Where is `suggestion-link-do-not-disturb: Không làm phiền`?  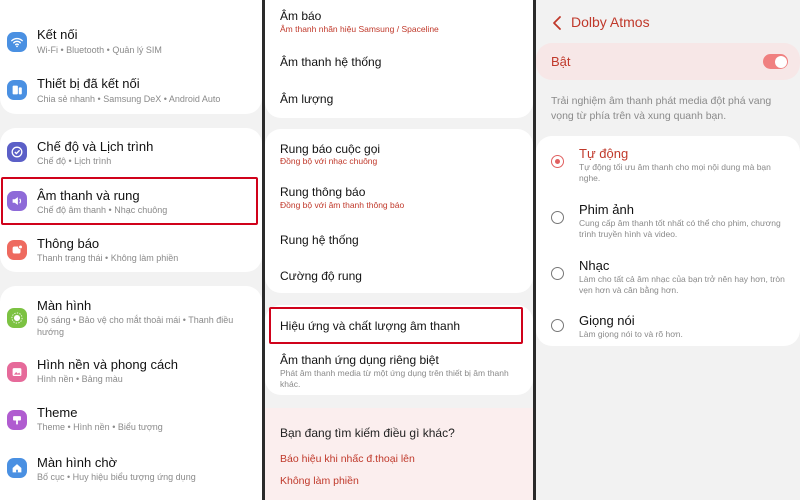 suggestion-link-do-not-disturb: Không làm phiền is located at coordinates (319, 481).